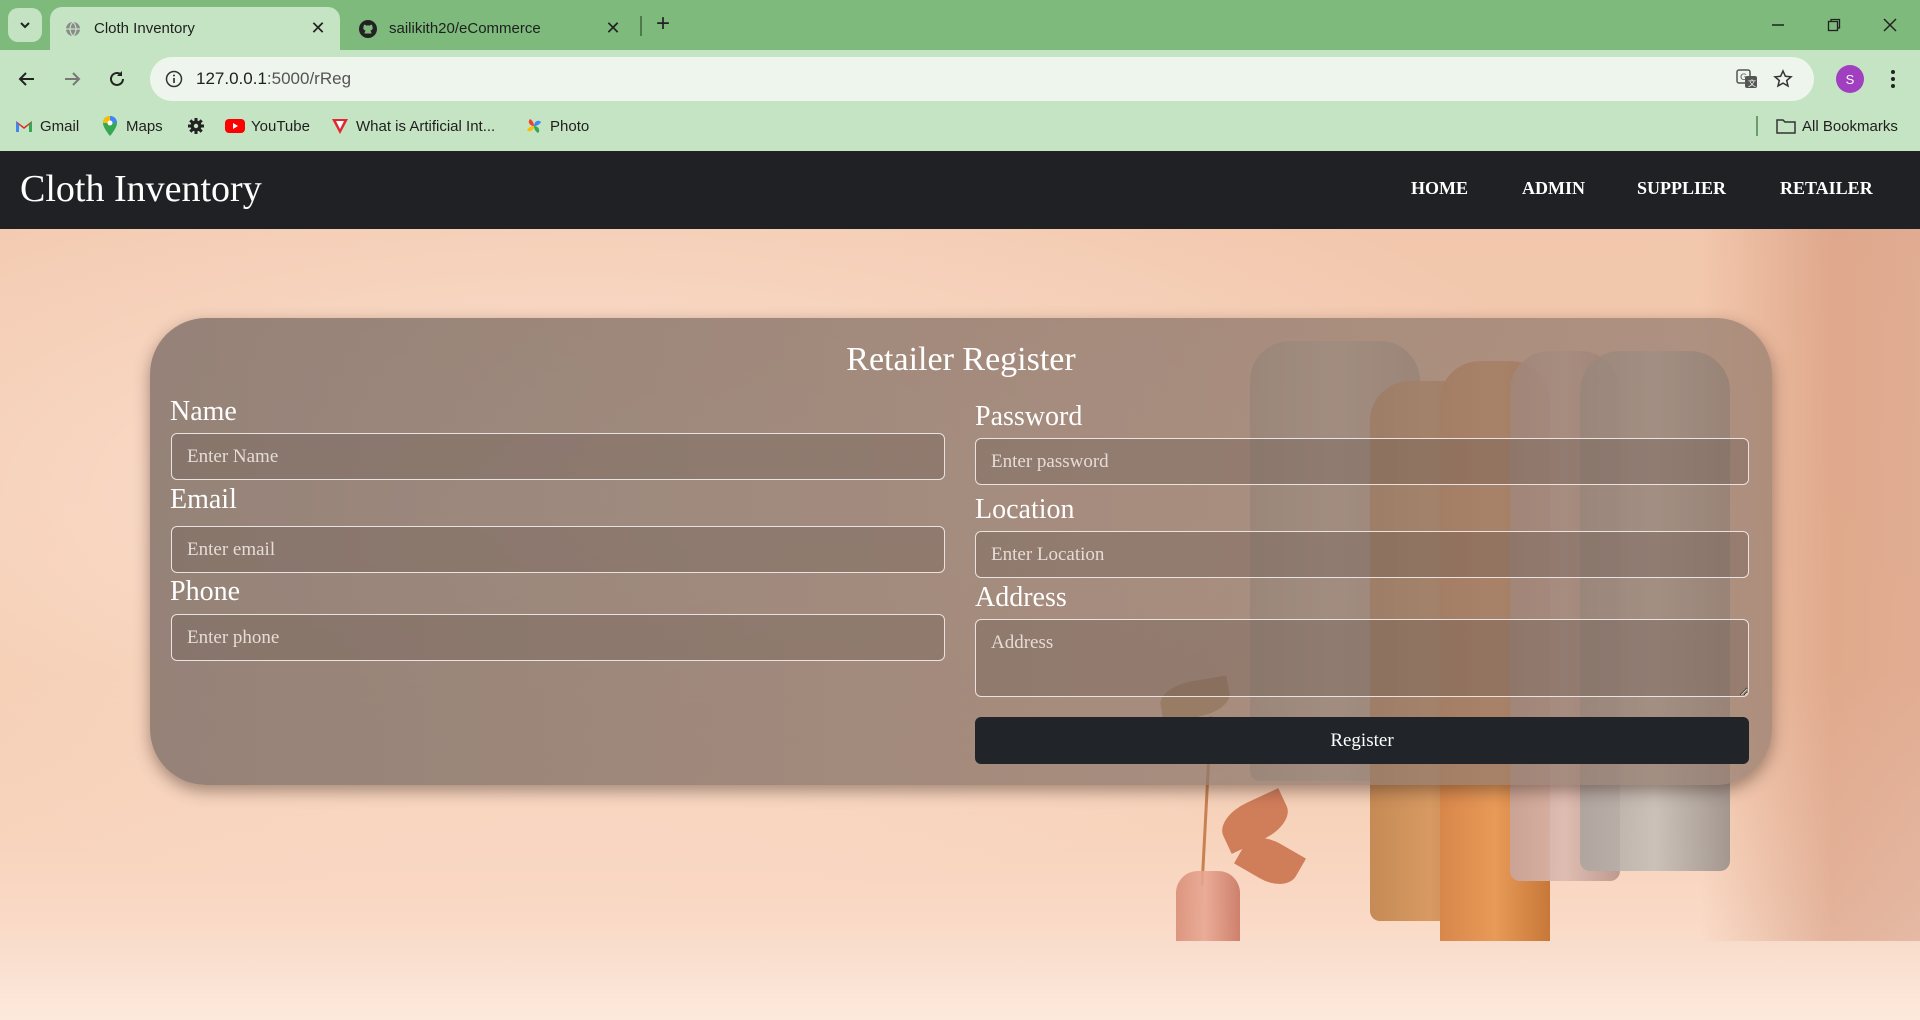  Describe the element at coordinates (641, 26) in the screenshot. I see `tab-separator` at that location.